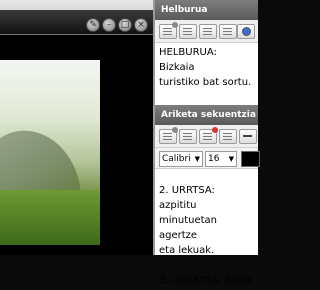 The image size is (320, 290). What do you see at coordinates (206, 74) in the screenshot?
I see `helburua-text: HELBURUA: Bizkaia turistiko bat sortu.` at bounding box center [206, 74].